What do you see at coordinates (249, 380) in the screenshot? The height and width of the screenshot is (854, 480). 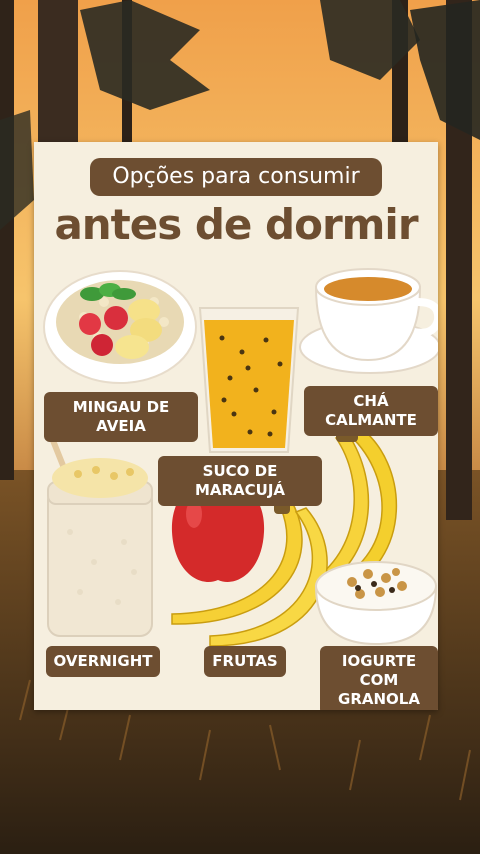 I see `juice-glass-icon` at bounding box center [249, 380].